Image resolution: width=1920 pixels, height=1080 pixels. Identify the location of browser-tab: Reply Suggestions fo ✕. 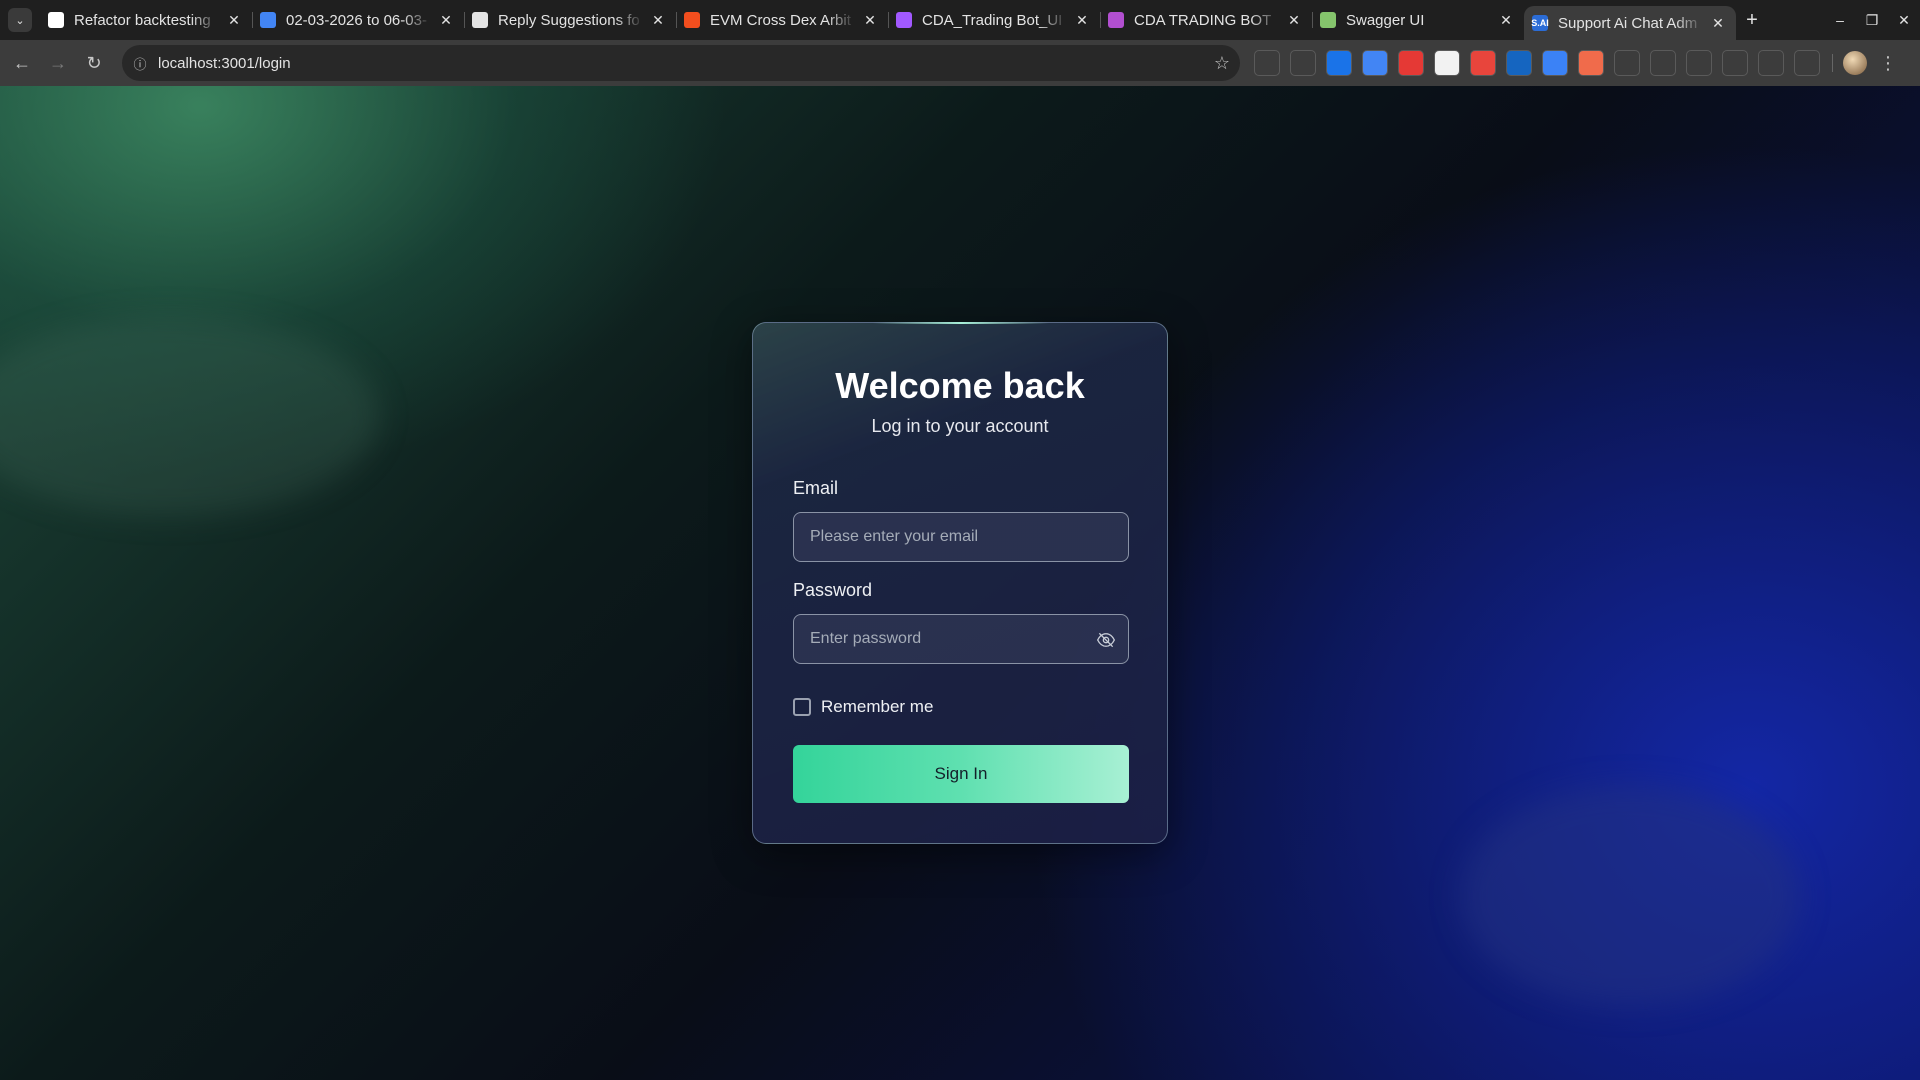
(570, 20).